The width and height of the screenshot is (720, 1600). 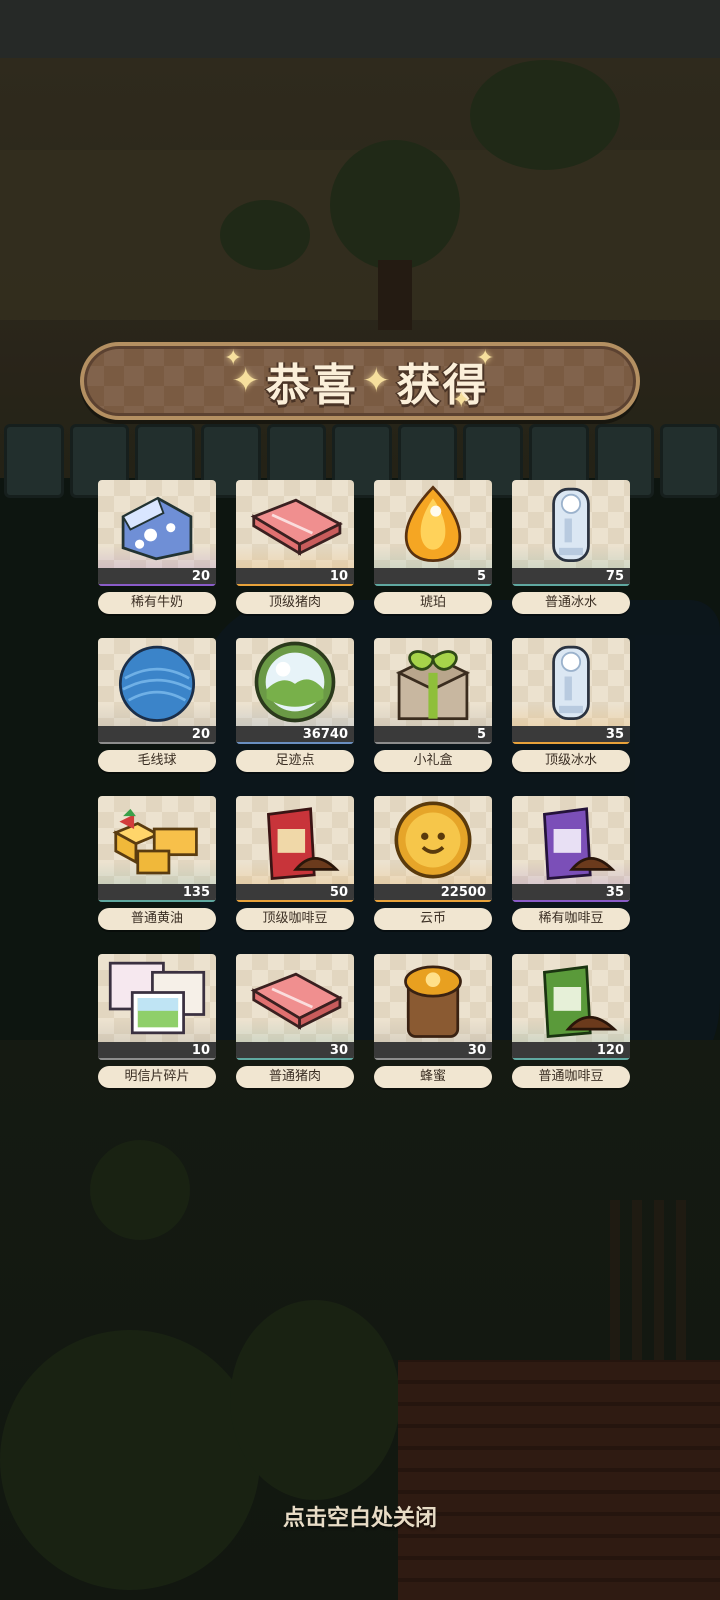 I want to click on item-name: 足迹点, so click(x=295, y=761).